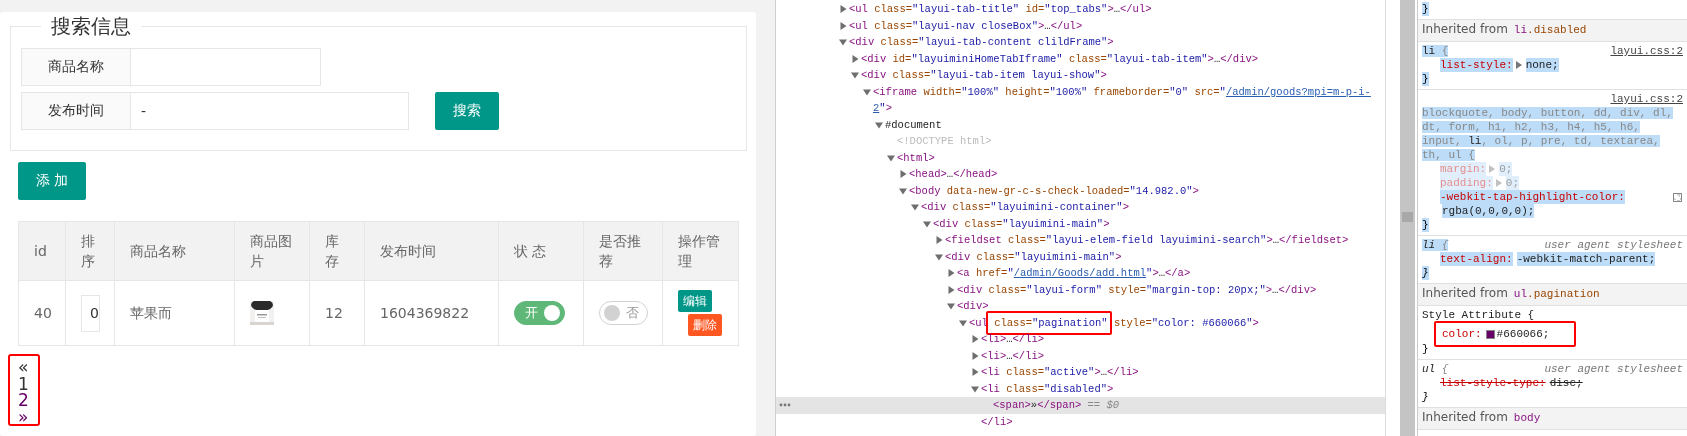  Describe the element at coordinates (272, 251) in the screenshot. I see `column-header: 商品图片` at that location.